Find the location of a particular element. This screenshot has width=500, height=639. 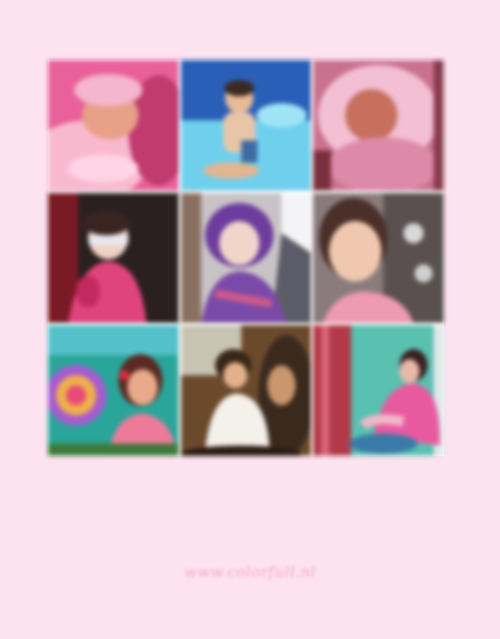

photo-baby-pink-blanket is located at coordinates (113, 125).